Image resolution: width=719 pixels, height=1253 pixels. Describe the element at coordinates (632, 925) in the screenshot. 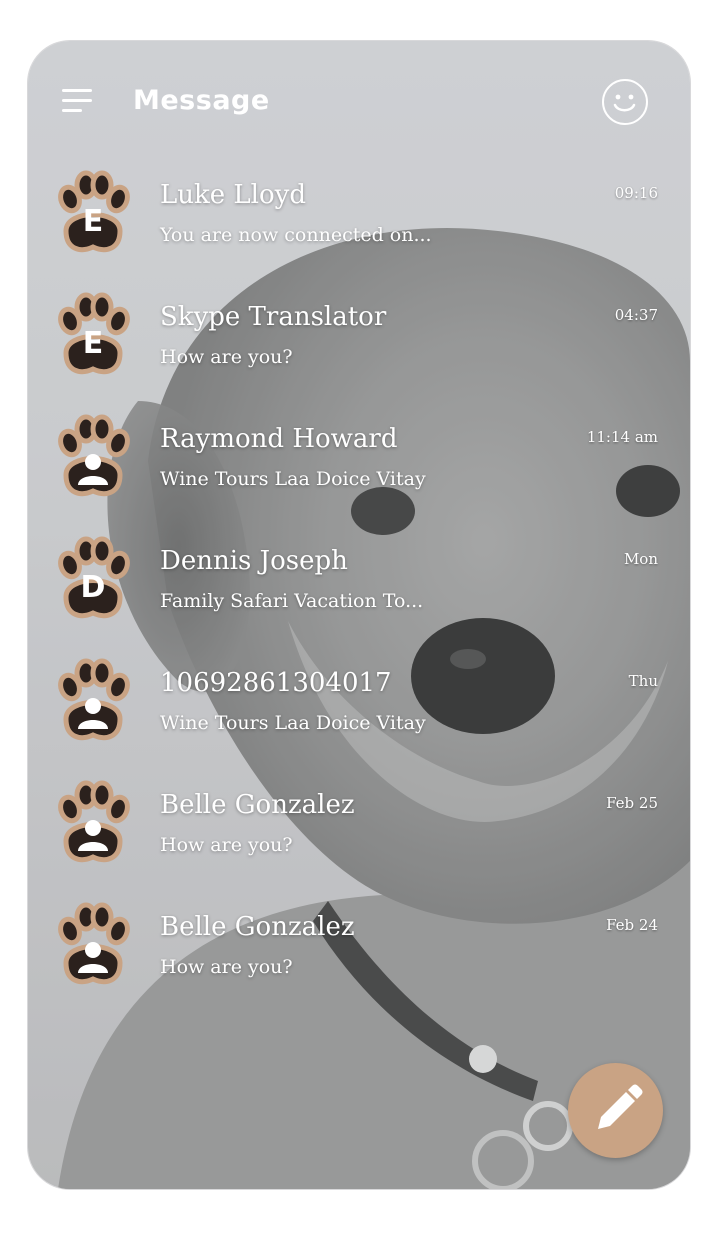

I see `message-time: Feb 24` at that location.